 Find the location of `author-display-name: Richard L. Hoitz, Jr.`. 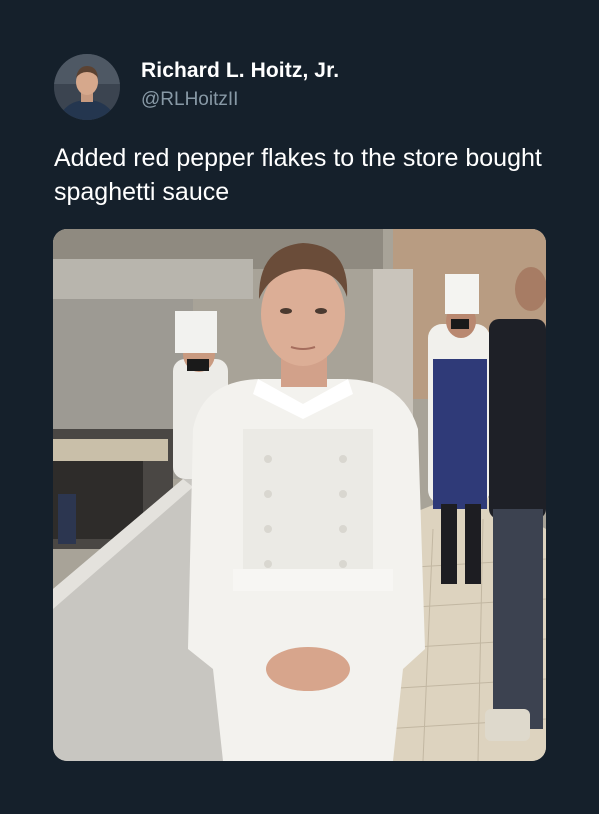

author-display-name: Richard L. Hoitz, Jr. is located at coordinates (240, 71).